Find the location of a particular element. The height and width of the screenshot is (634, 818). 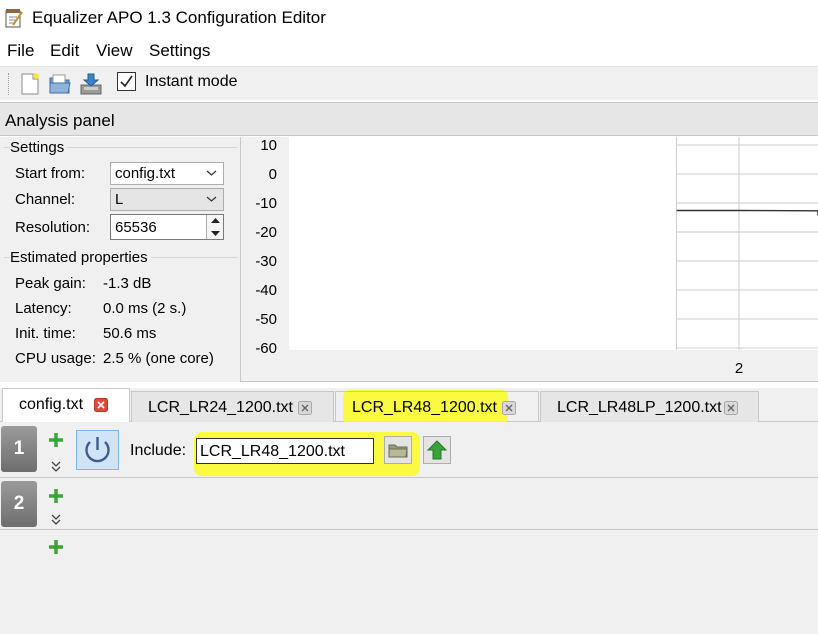

settings-group-title: Settings is located at coordinates (39, 147).